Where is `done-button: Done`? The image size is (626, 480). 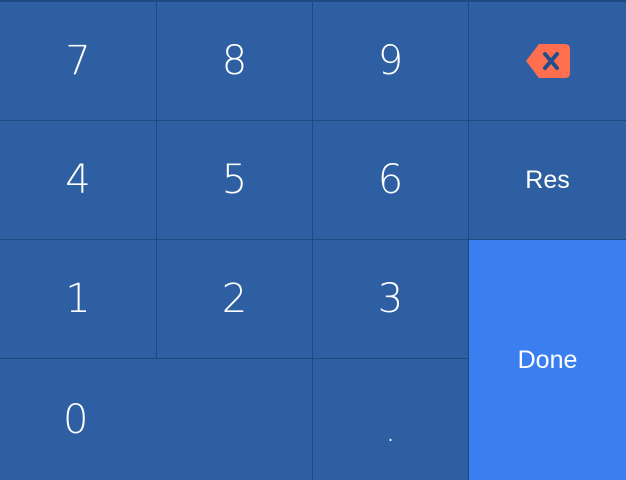 done-button: Done is located at coordinates (547, 360).